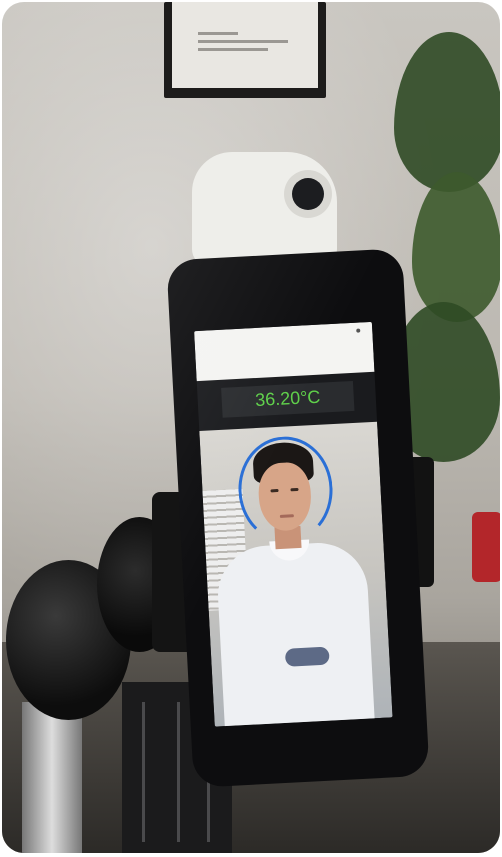 The width and height of the screenshot is (502, 857). Describe the element at coordinates (264, 209) in the screenshot. I see `thermal-camera-module` at that location.